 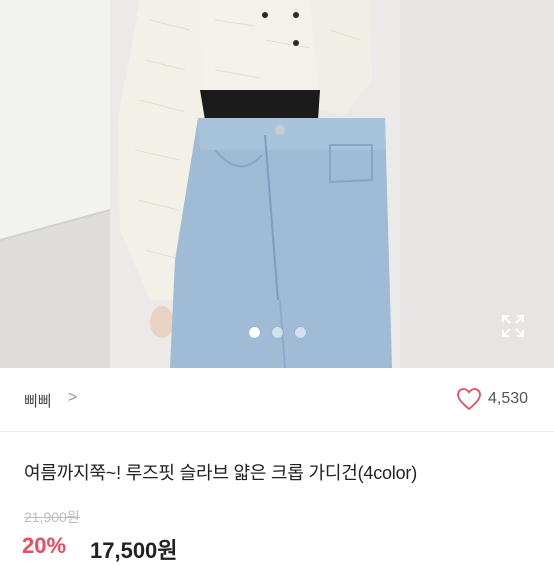 What do you see at coordinates (277, 400) in the screenshot?
I see `store-row: 삐삐 > 4,530` at bounding box center [277, 400].